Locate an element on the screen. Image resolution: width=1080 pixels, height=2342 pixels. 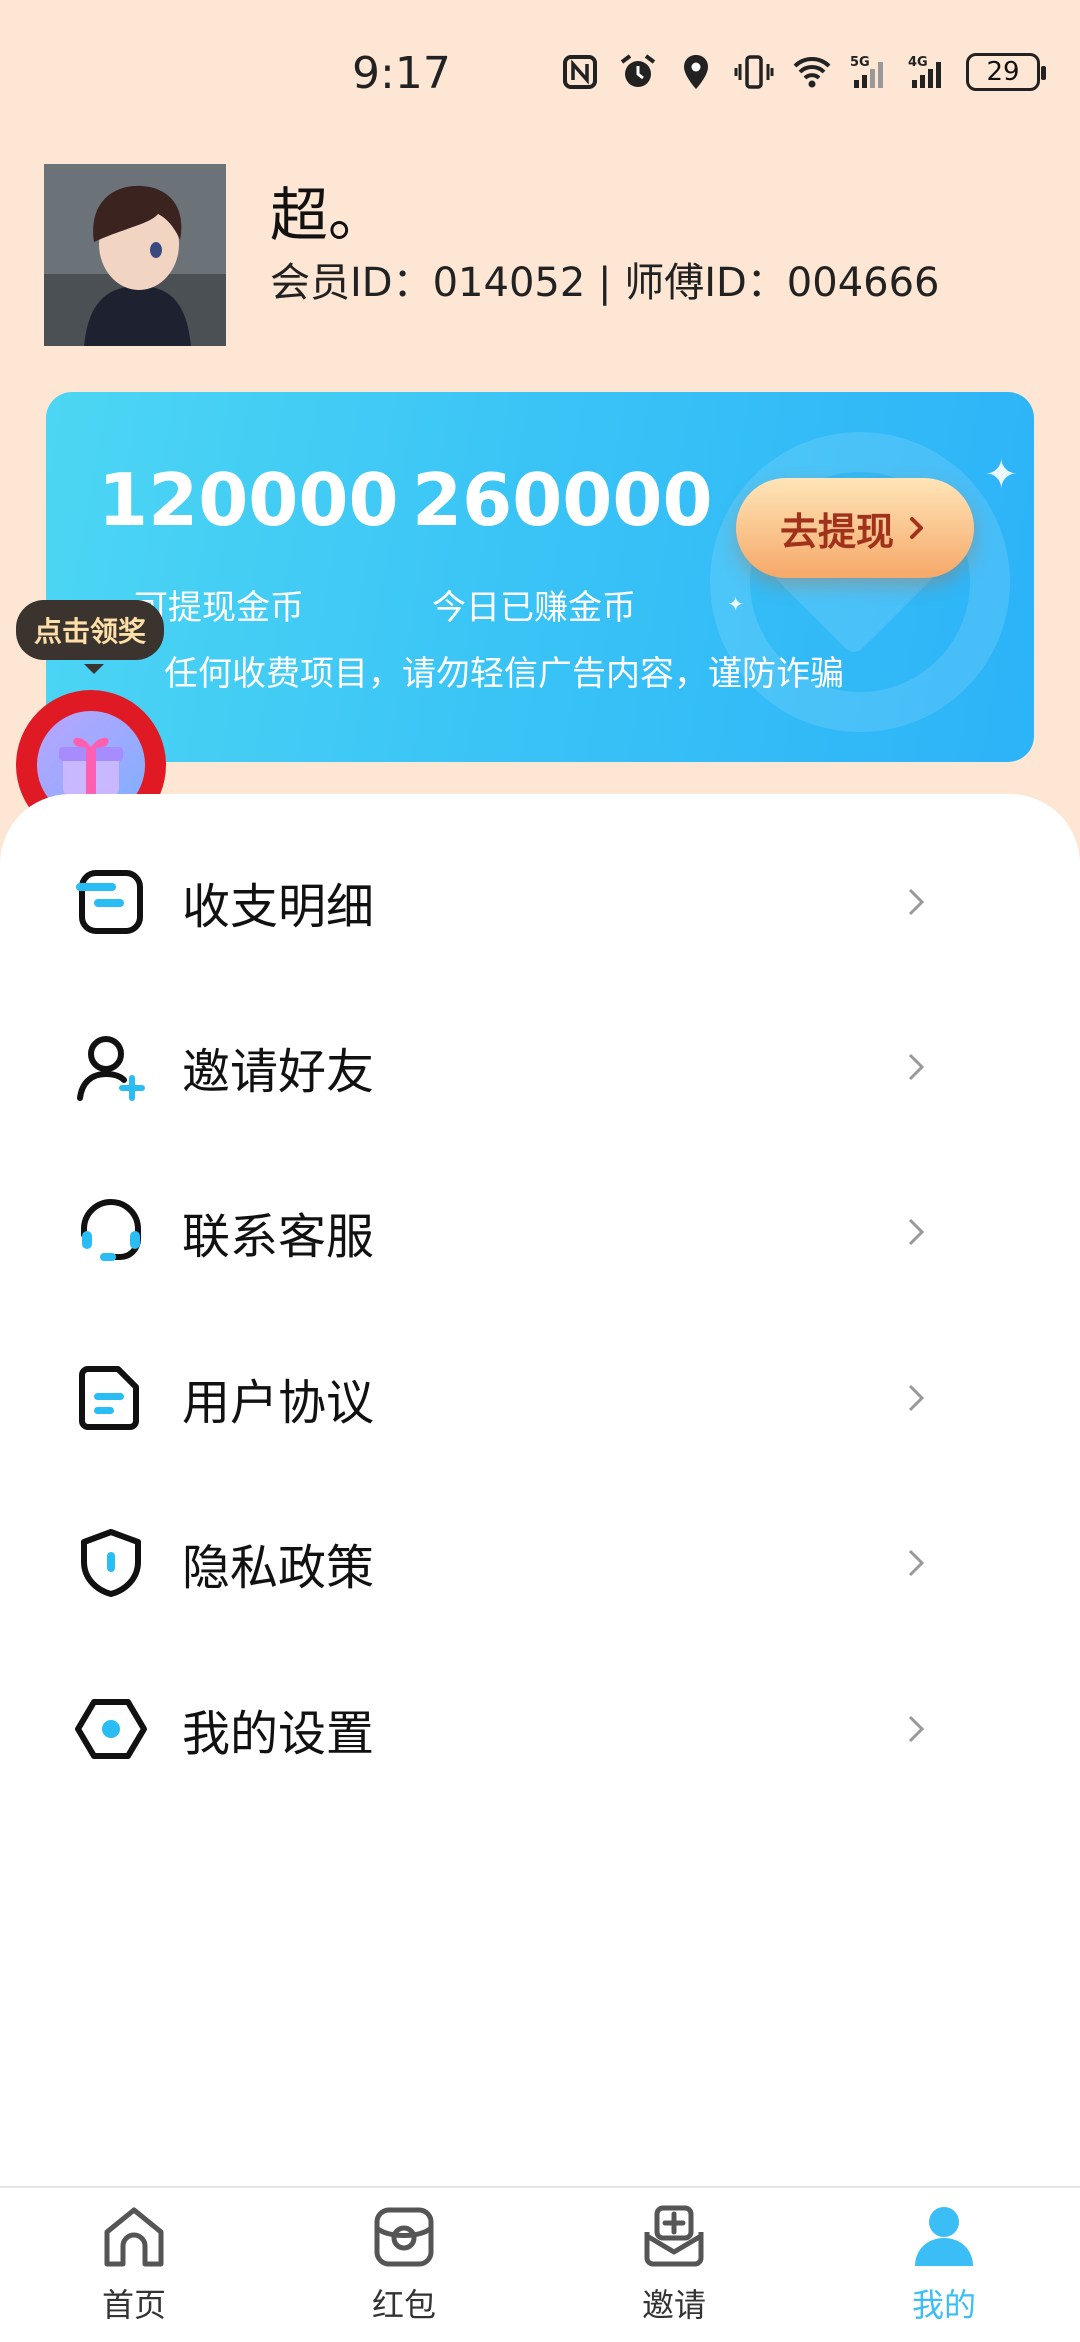
withdrawable-coins-value: 120000 is located at coordinates (248, 500).